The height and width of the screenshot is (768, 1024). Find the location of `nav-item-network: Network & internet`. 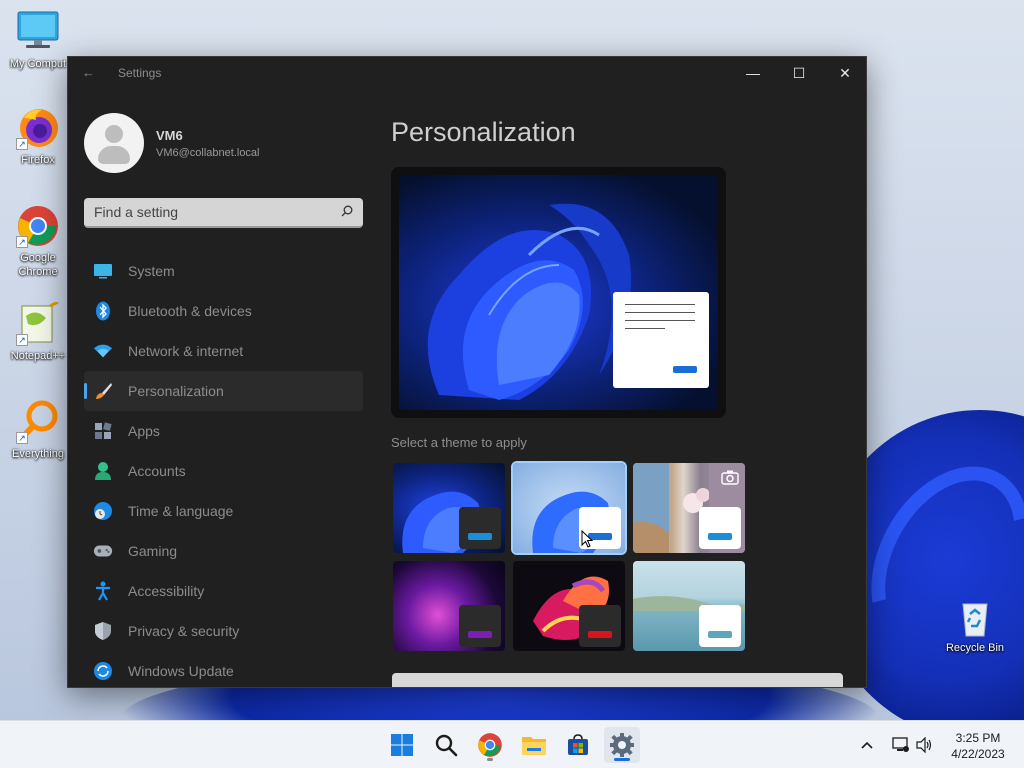

nav-item-network: Network & internet is located at coordinates (223, 351).